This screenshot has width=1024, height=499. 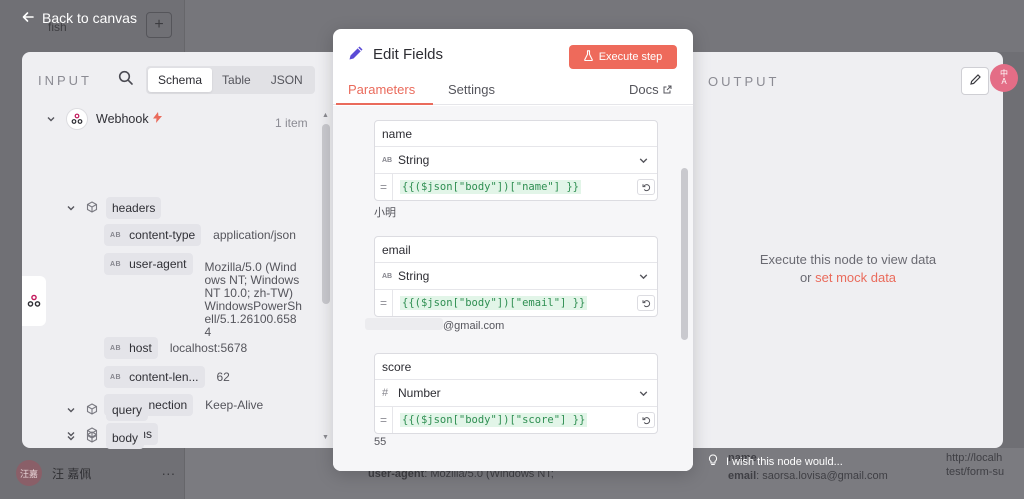 What do you see at coordinates (975, 472) in the screenshot?
I see `canvas-url-2: test/form-su` at bounding box center [975, 472].